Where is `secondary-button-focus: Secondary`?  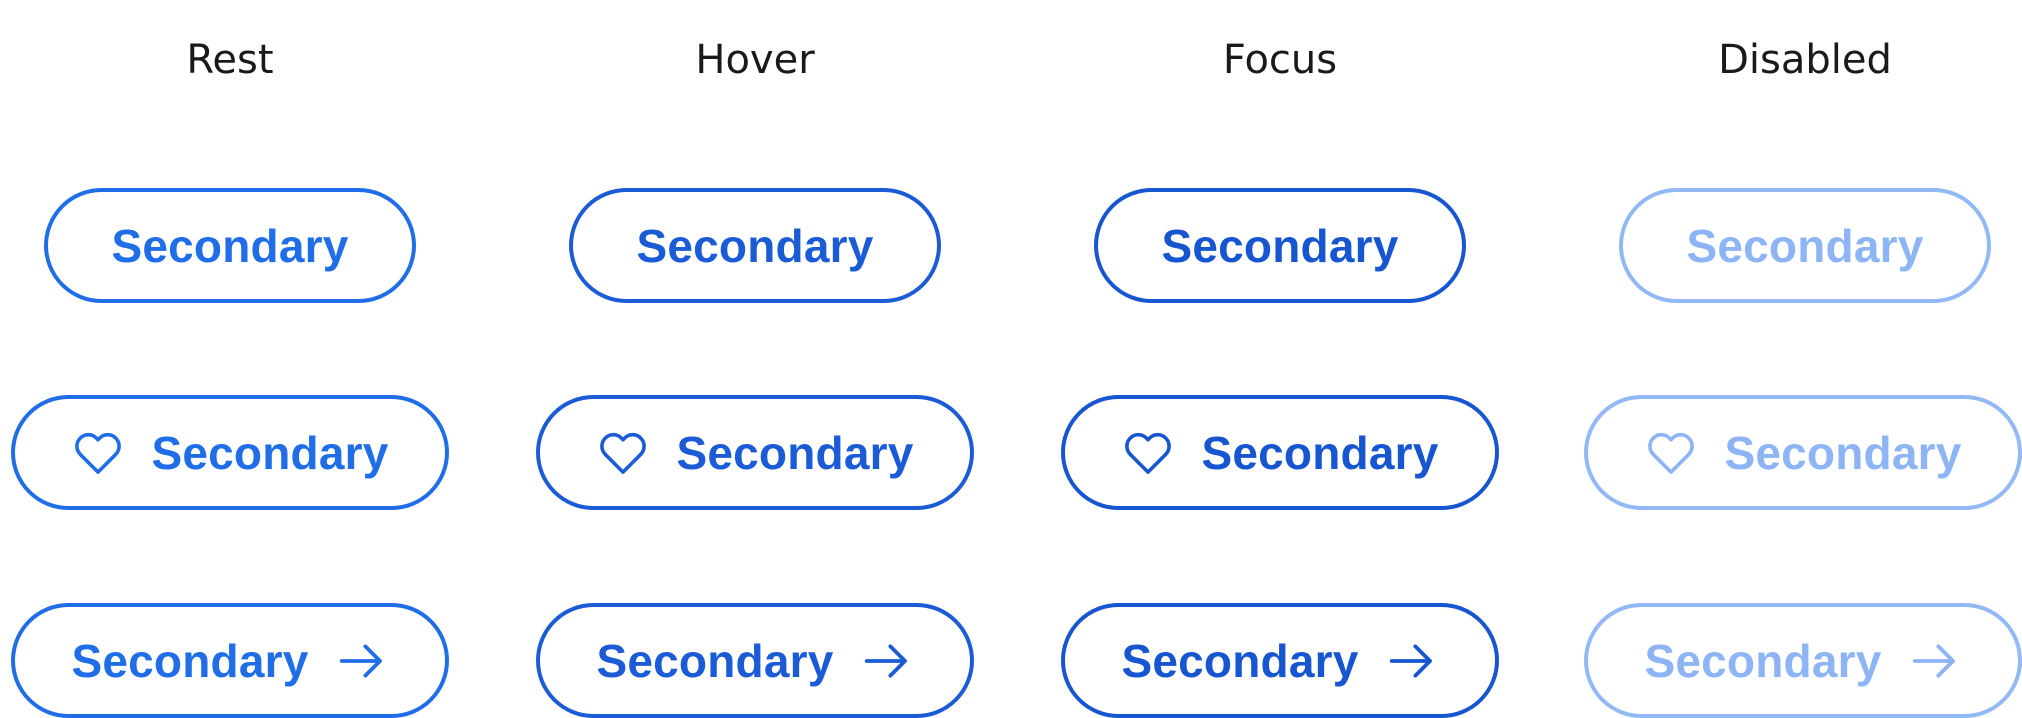
secondary-button-focus: Secondary is located at coordinates (1280, 245).